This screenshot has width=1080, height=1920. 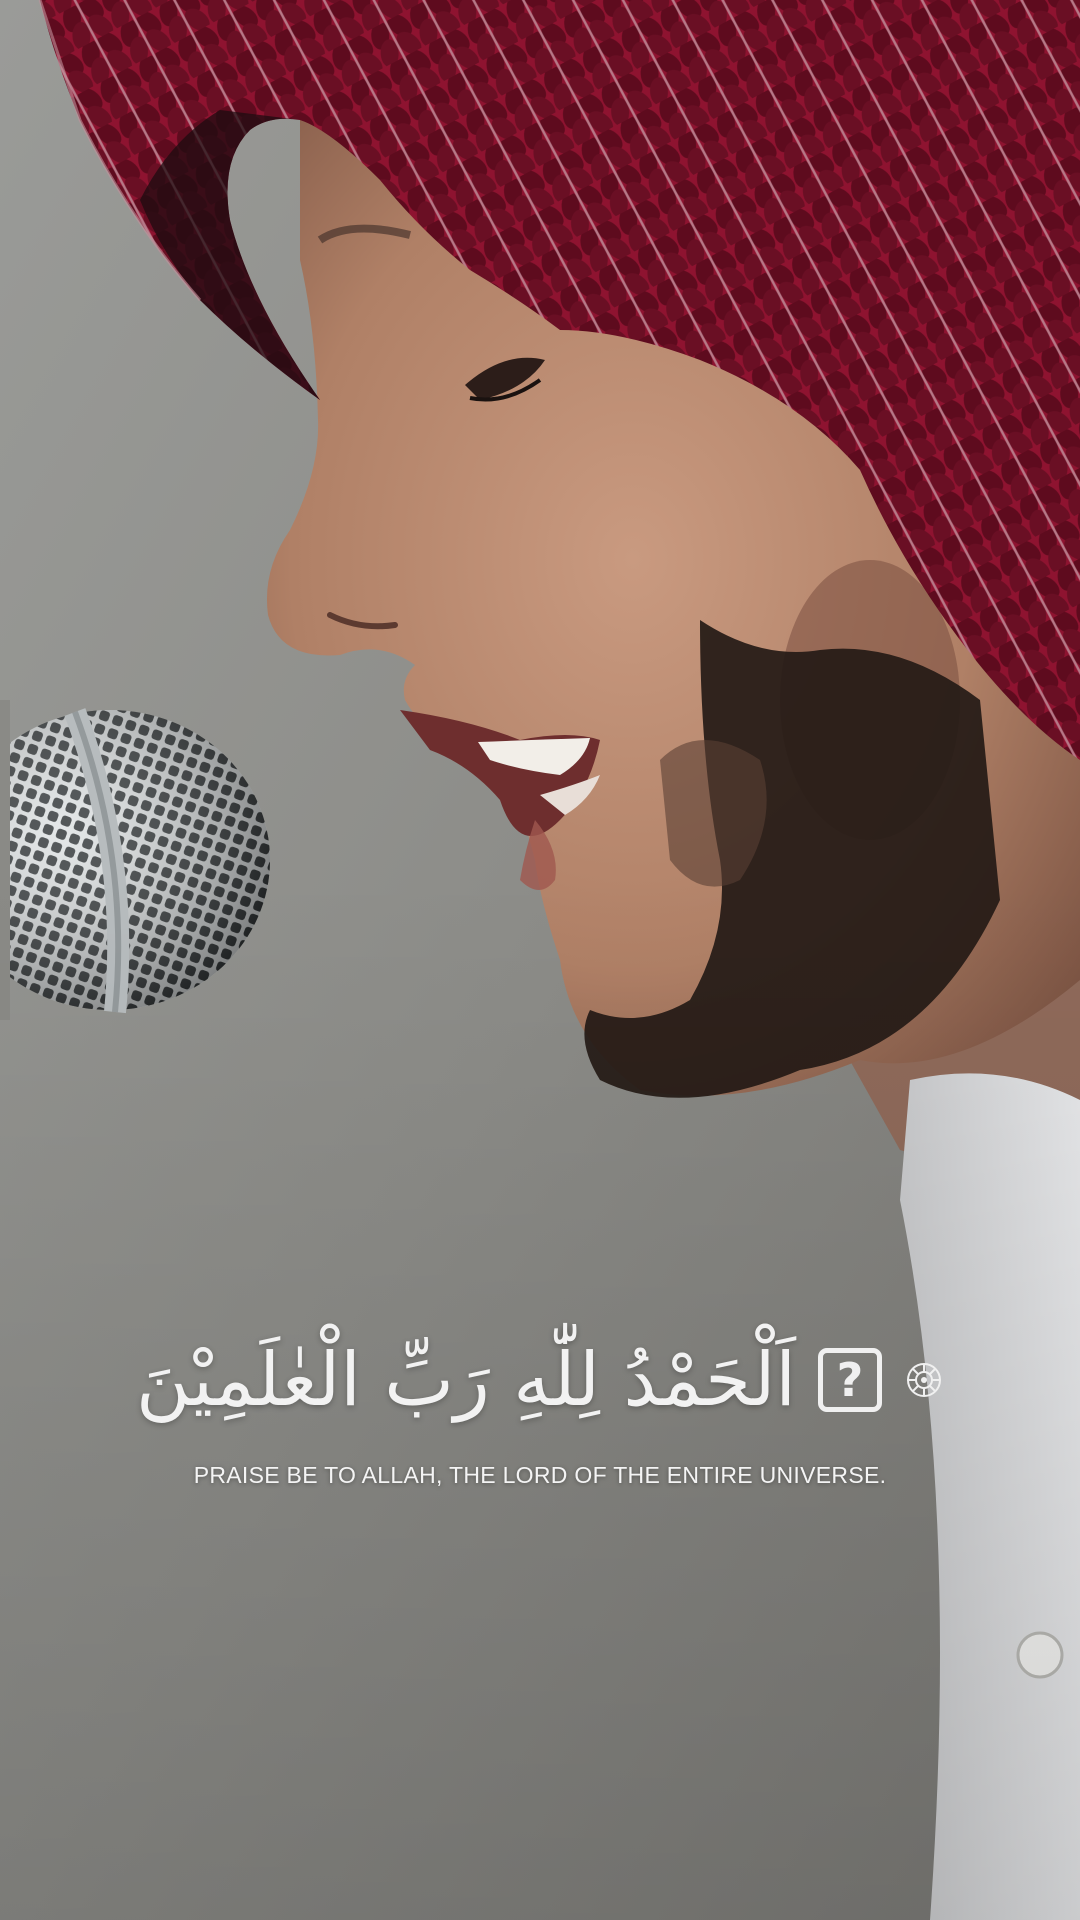 What do you see at coordinates (923, 1380) in the screenshot?
I see `ayah-end-ornament-icon` at bounding box center [923, 1380].